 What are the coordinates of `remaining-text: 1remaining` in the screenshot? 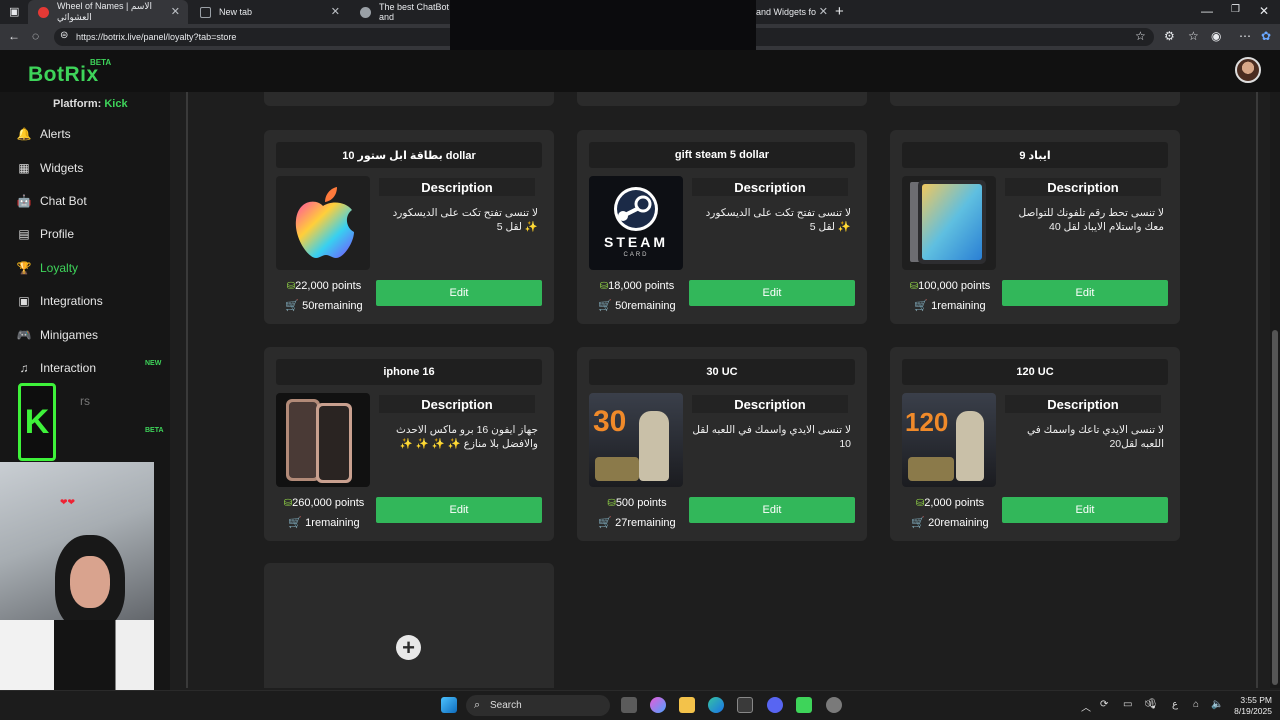 It's located at (958, 306).